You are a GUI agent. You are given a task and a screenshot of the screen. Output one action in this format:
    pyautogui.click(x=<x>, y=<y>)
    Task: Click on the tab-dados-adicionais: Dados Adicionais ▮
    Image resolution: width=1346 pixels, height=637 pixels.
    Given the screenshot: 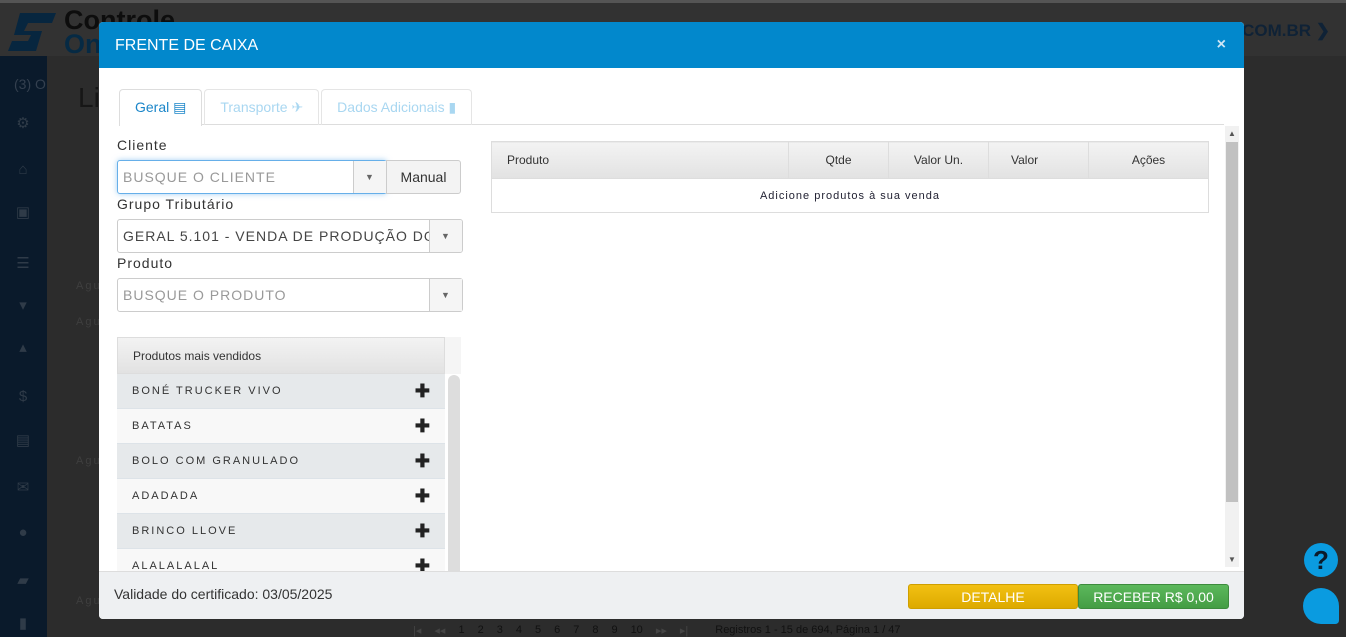 What is the action you would take?
    pyautogui.click(x=397, y=107)
    